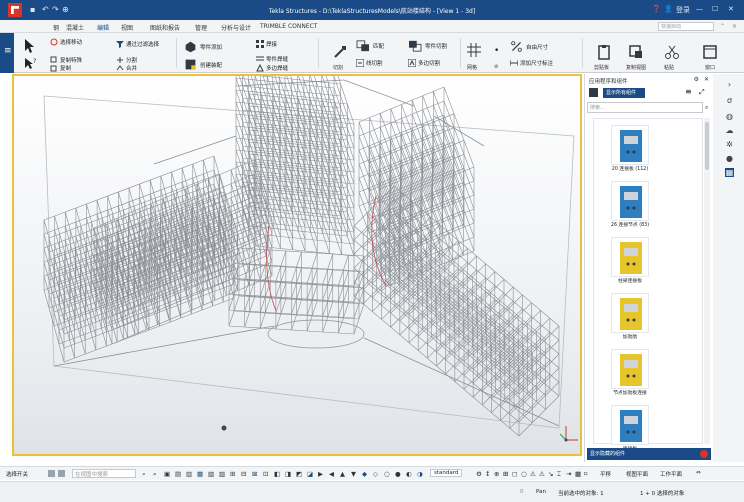 The image size is (744, 502). What do you see at coordinates (672, 52) in the screenshot?
I see `scissors-icon` at bounding box center [672, 52].